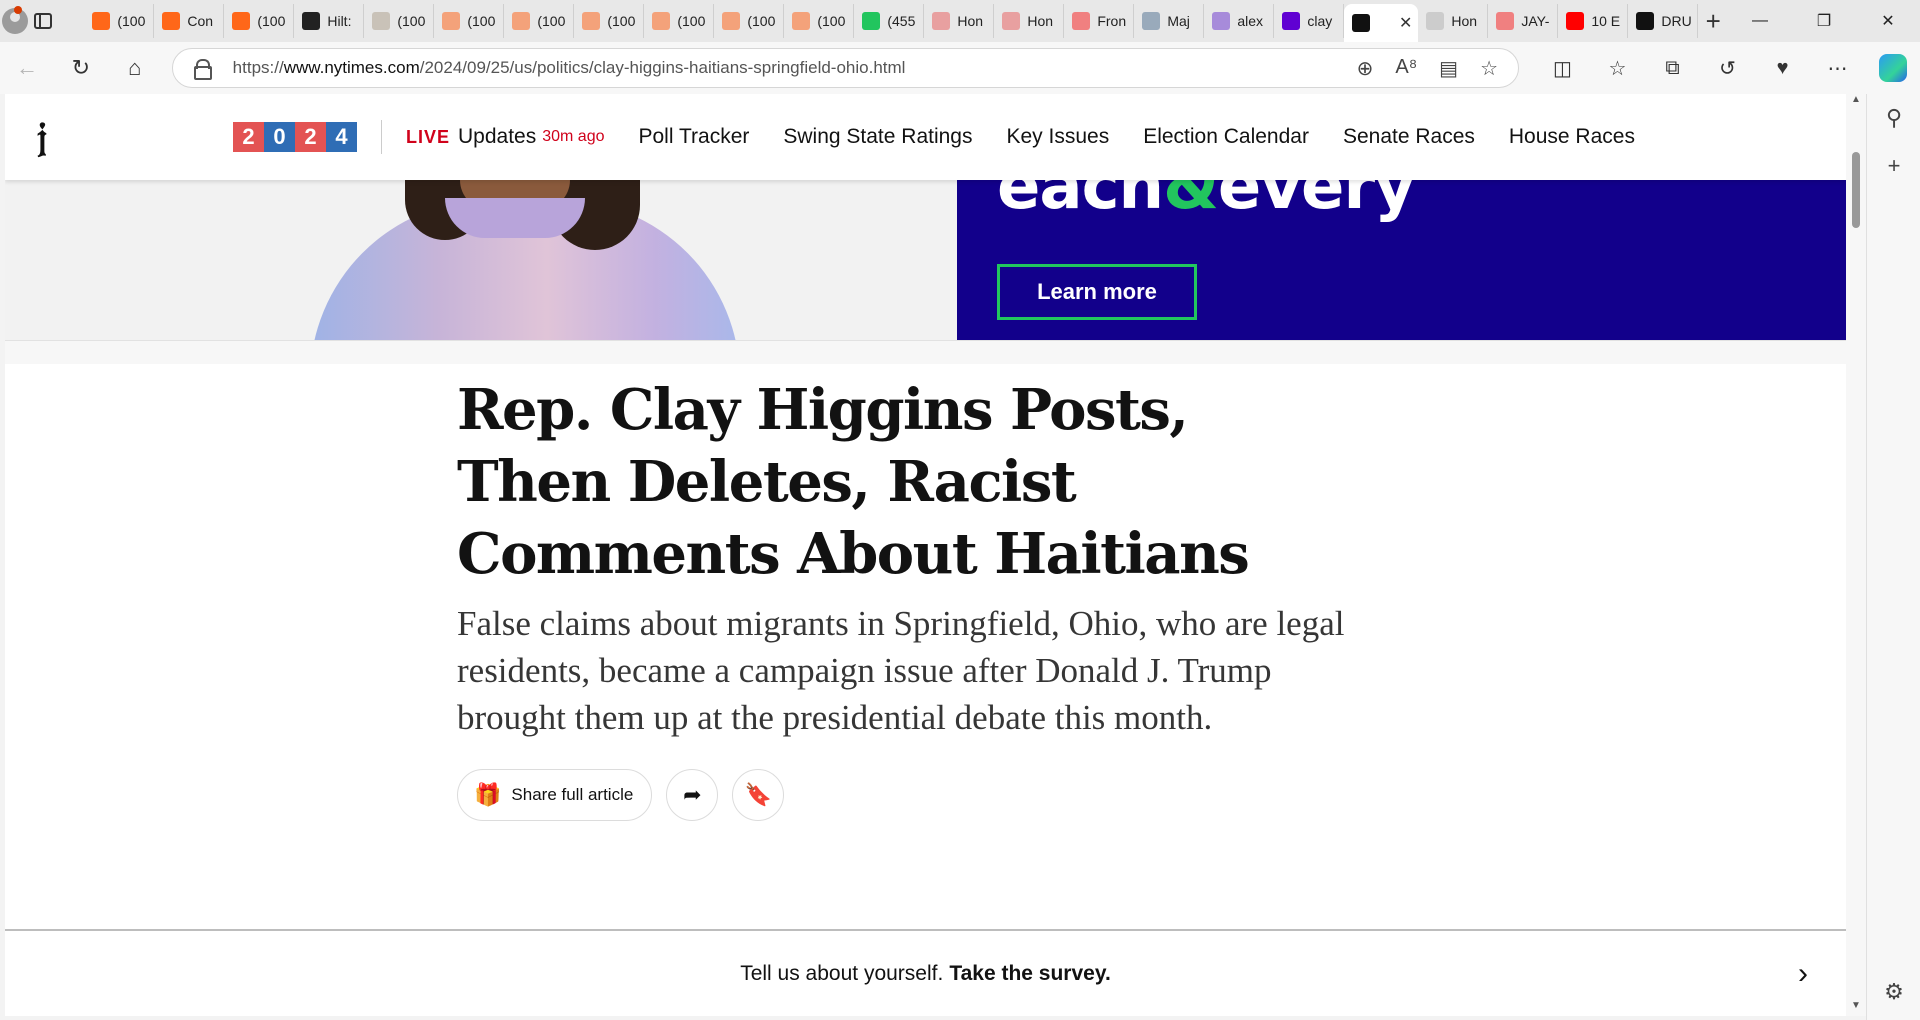  I want to click on dr-icon, so click(1645, 21).